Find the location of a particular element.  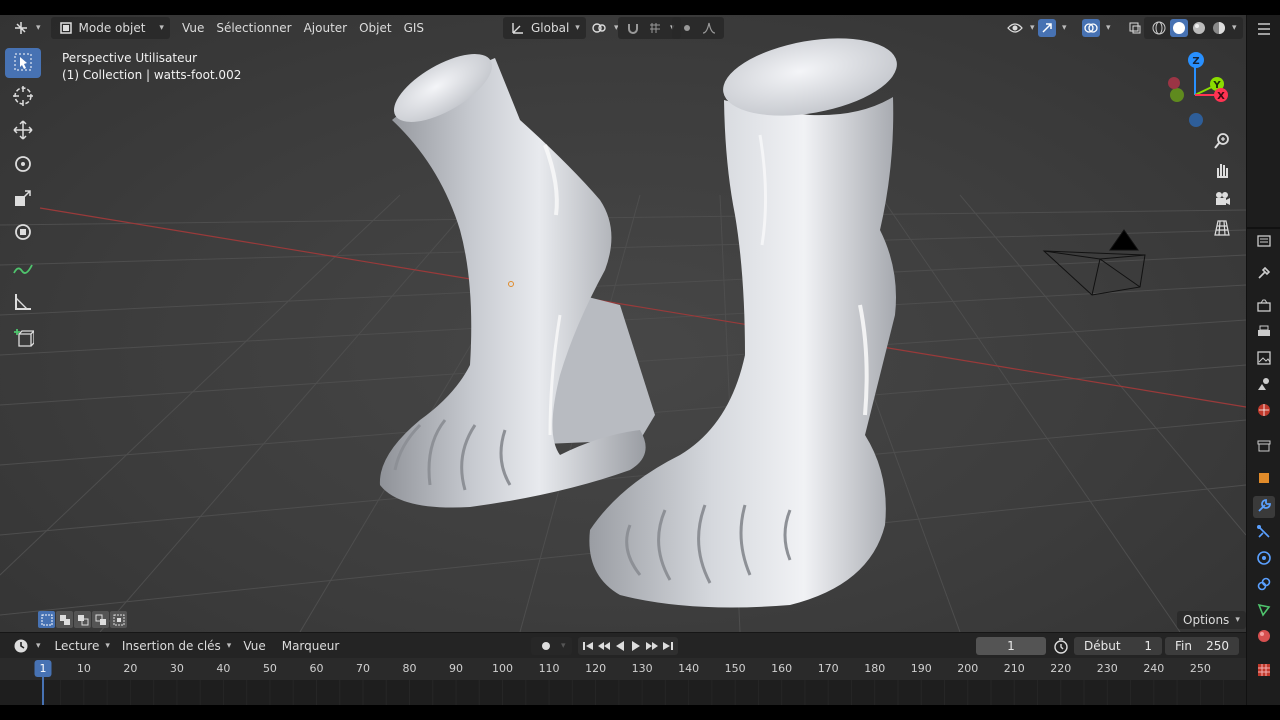

tab-modifiers is located at coordinates (1264, 507).